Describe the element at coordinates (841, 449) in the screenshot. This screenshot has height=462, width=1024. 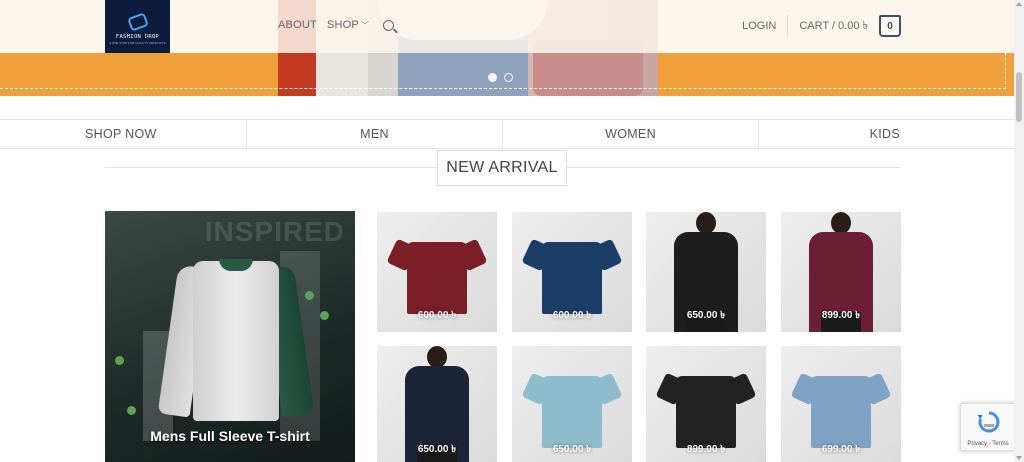
I see `product-price: 699.00 ৳` at that location.